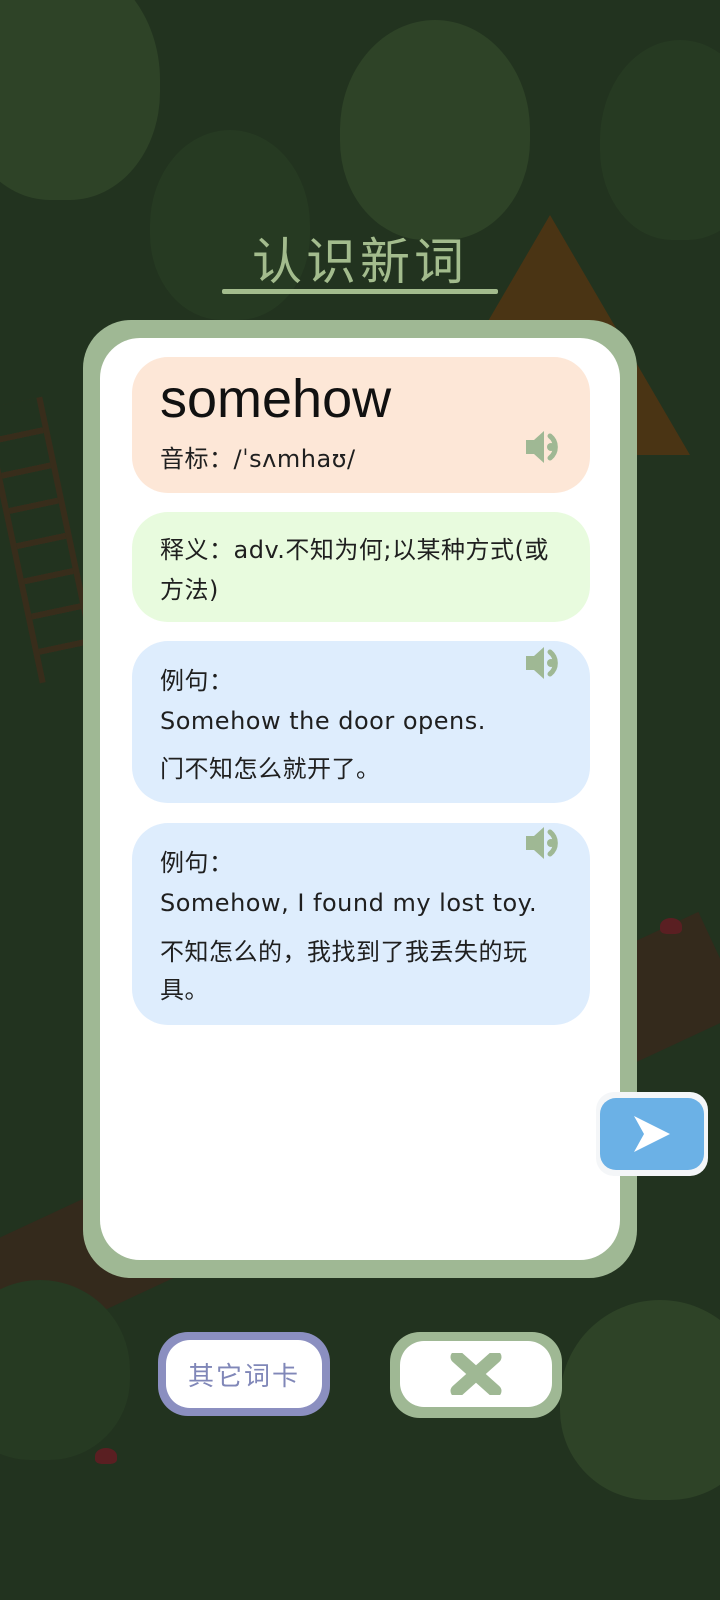  I want to click on title-underline, so click(360, 291).